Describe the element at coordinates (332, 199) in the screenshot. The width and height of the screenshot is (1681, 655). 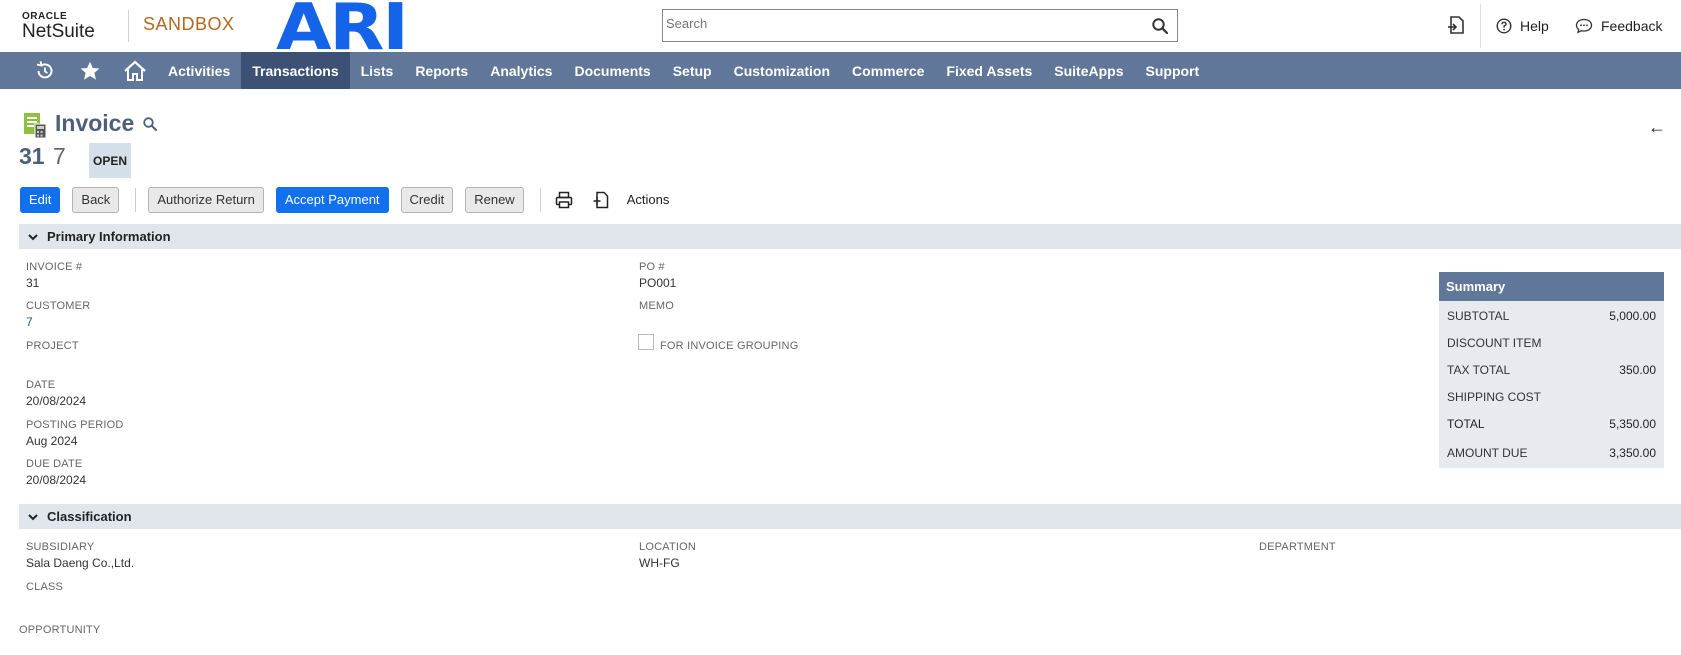
I see `accept-payment-button: Accept Payment` at that location.